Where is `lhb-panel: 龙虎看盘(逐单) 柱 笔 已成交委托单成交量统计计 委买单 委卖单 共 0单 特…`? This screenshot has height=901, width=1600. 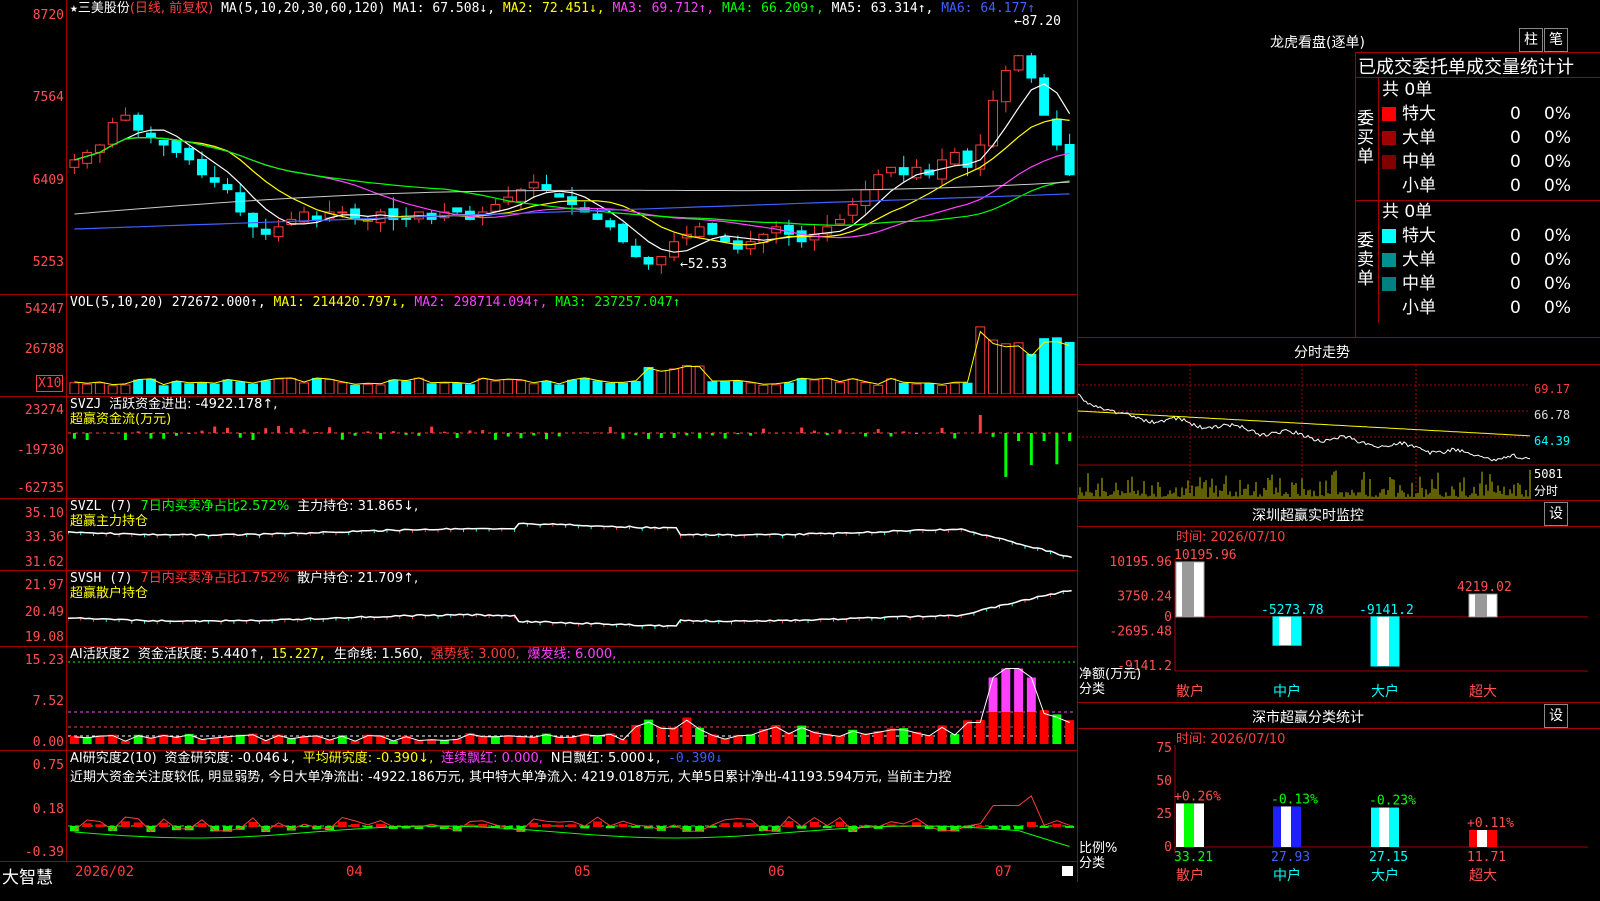 lhb-panel: 龙虎看盘(逐单) 柱 笔 已成交委托单成交量统计计 委买单 委卖单 共 0单 特… is located at coordinates (1339, 169).